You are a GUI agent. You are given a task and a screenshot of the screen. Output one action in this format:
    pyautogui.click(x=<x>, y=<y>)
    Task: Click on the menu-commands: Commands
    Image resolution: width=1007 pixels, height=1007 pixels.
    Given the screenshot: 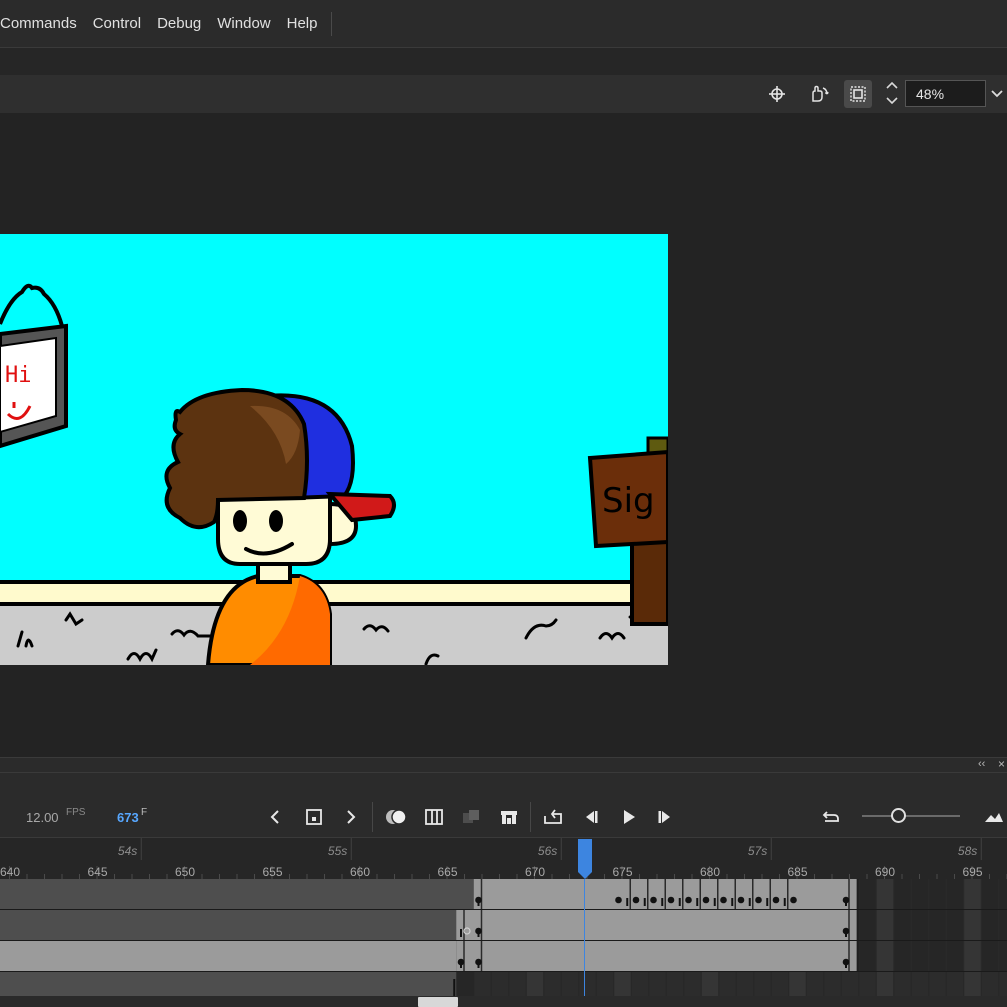 What is the action you would take?
    pyautogui.click(x=42, y=23)
    